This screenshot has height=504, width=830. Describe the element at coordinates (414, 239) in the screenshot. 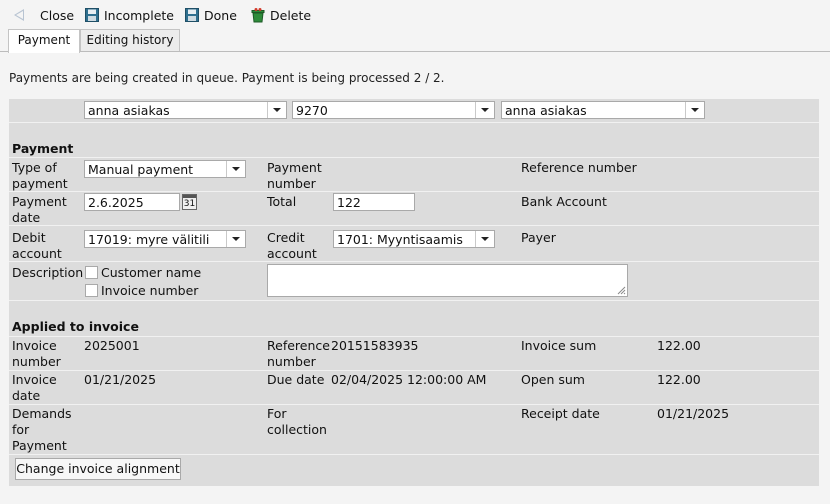

I see `credit-account-select: 1701: Myyntisaamis` at that location.